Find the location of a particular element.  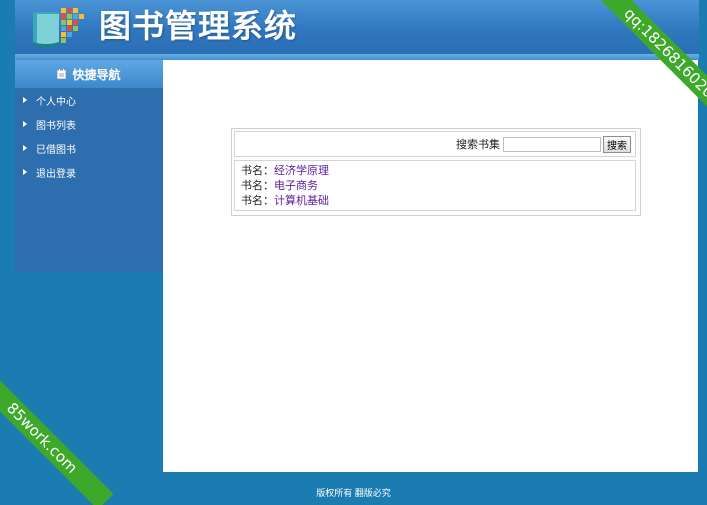

list-item: 书名：电子商务 is located at coordinates (438, 186).